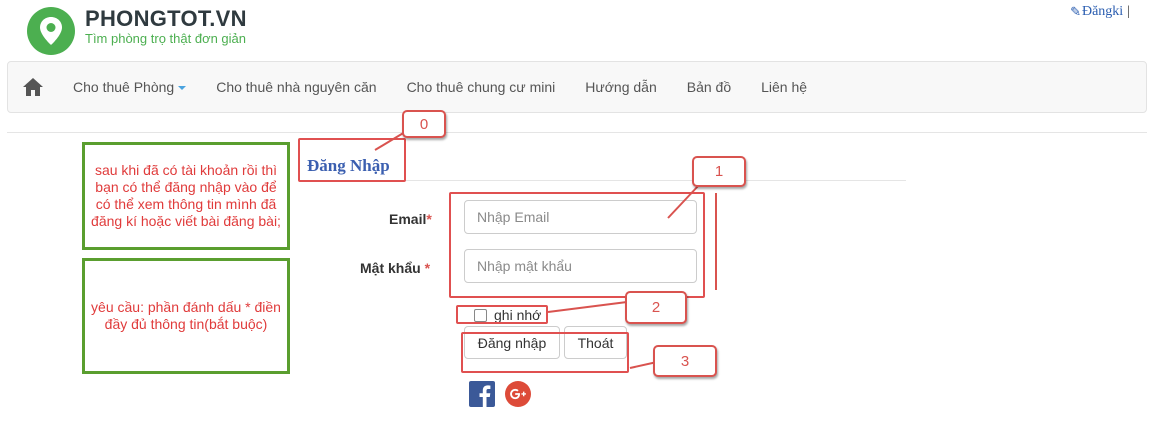  What do you see at coordinates (545, 352) in the screenshot?
I see `annotation-box-buttons` at bounding box center [545, 352].